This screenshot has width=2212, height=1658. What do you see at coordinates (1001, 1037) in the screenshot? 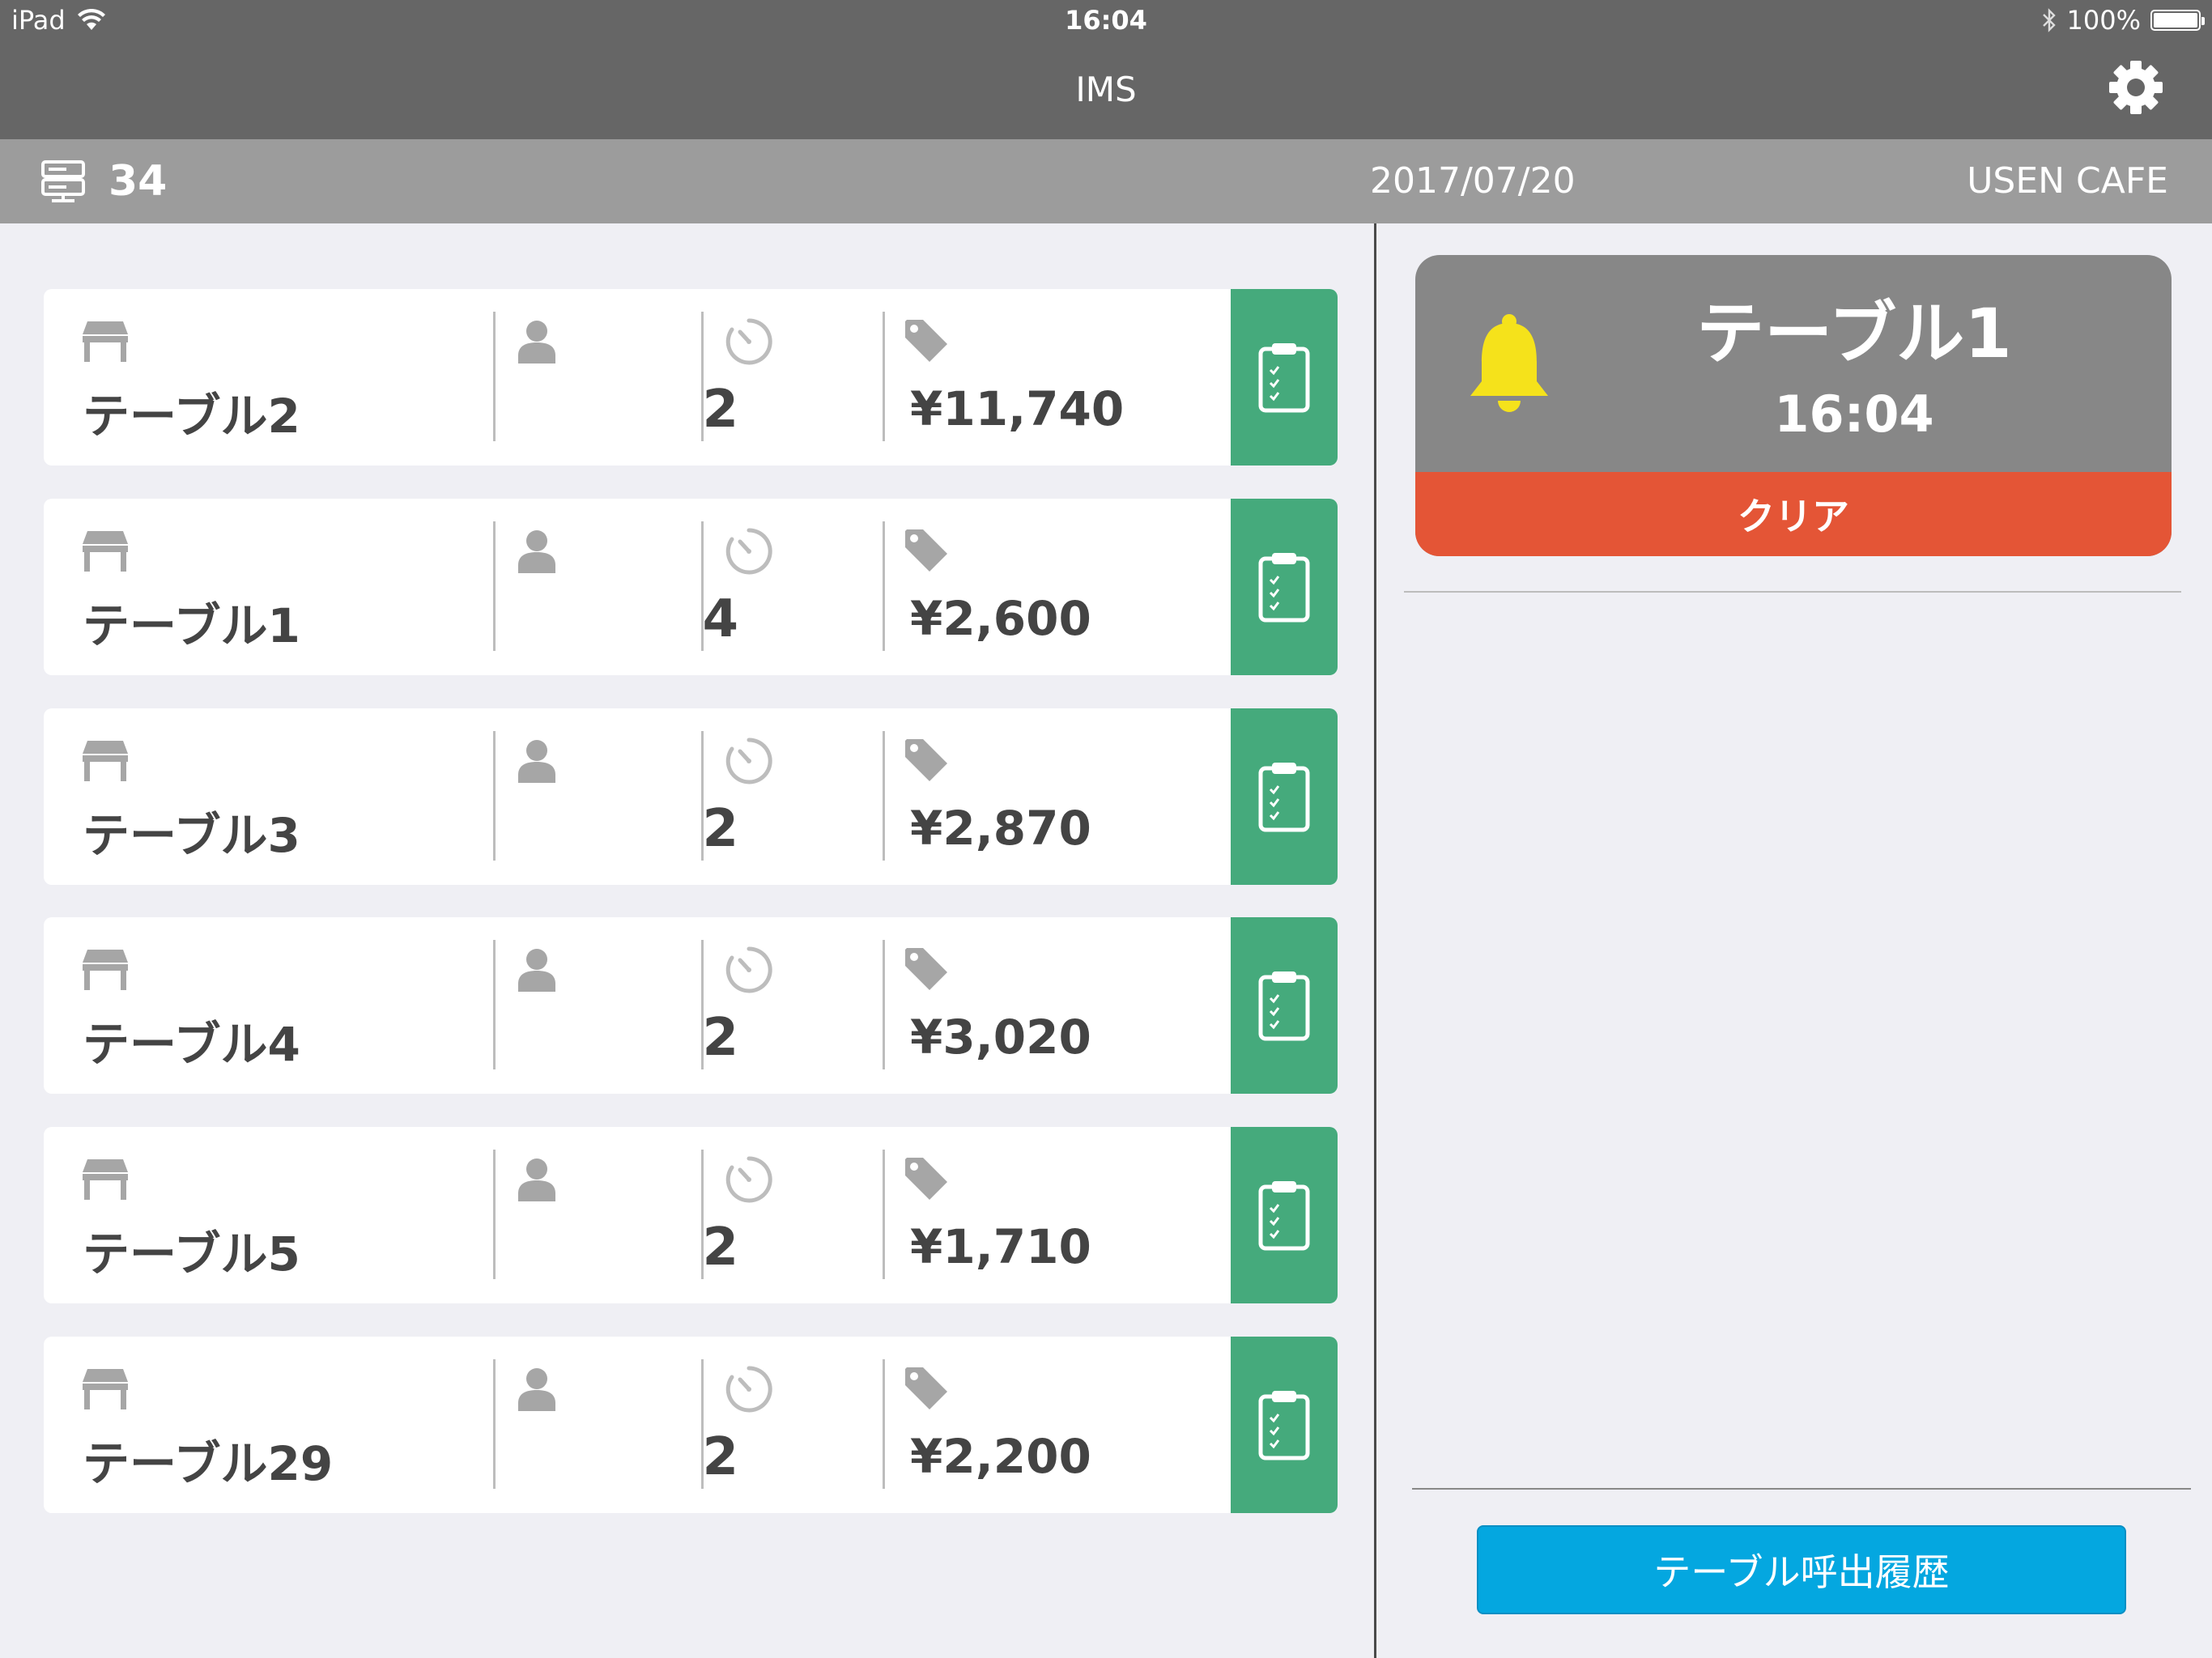
I see `order-amount: ¥3,020` at bounding box center [1001, 1037].